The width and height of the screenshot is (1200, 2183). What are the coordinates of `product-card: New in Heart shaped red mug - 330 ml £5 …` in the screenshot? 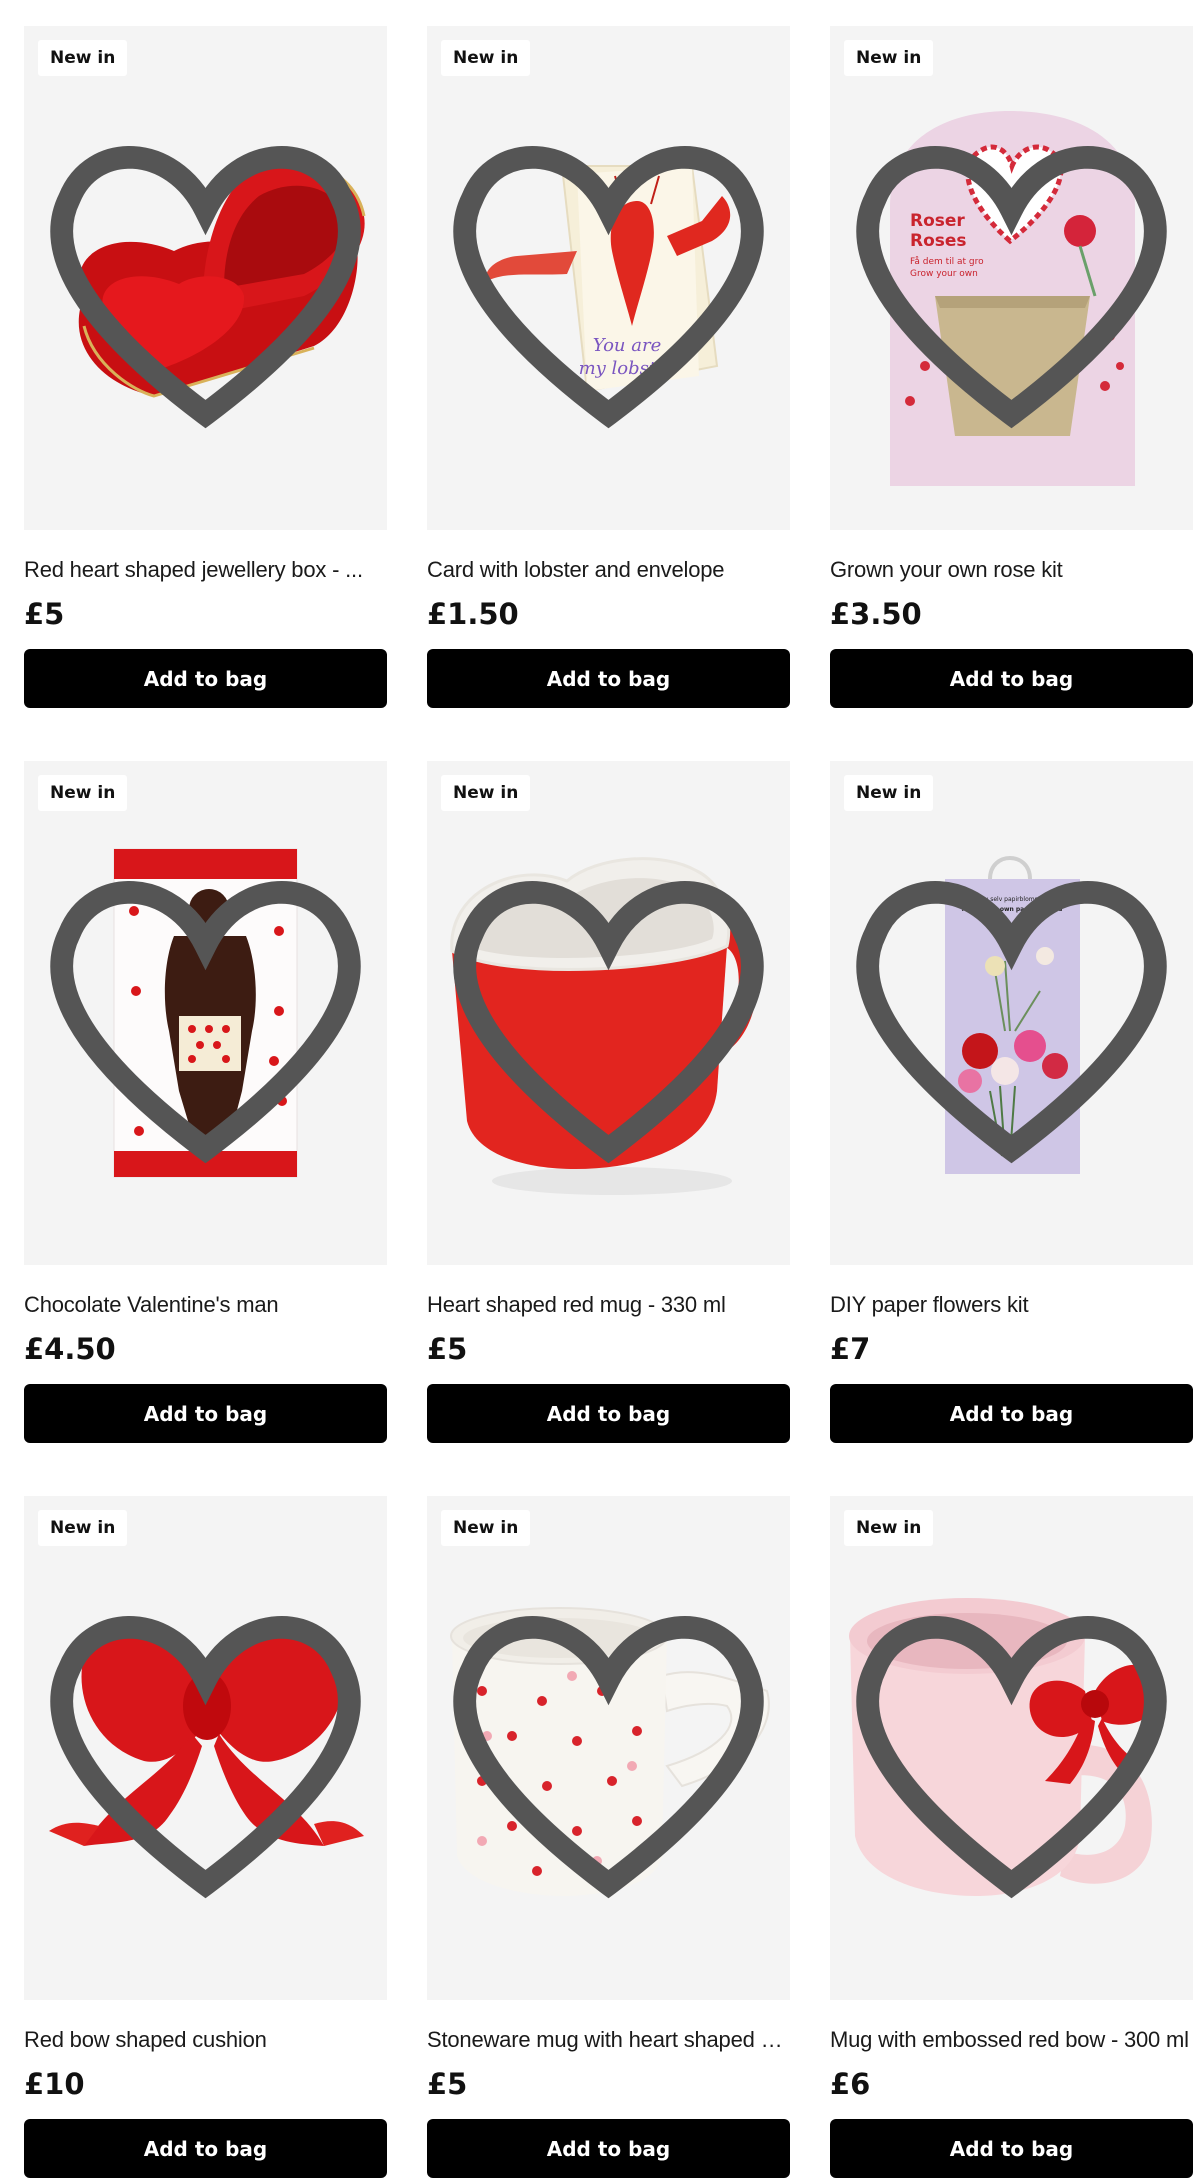 It's located at (608, 1102).